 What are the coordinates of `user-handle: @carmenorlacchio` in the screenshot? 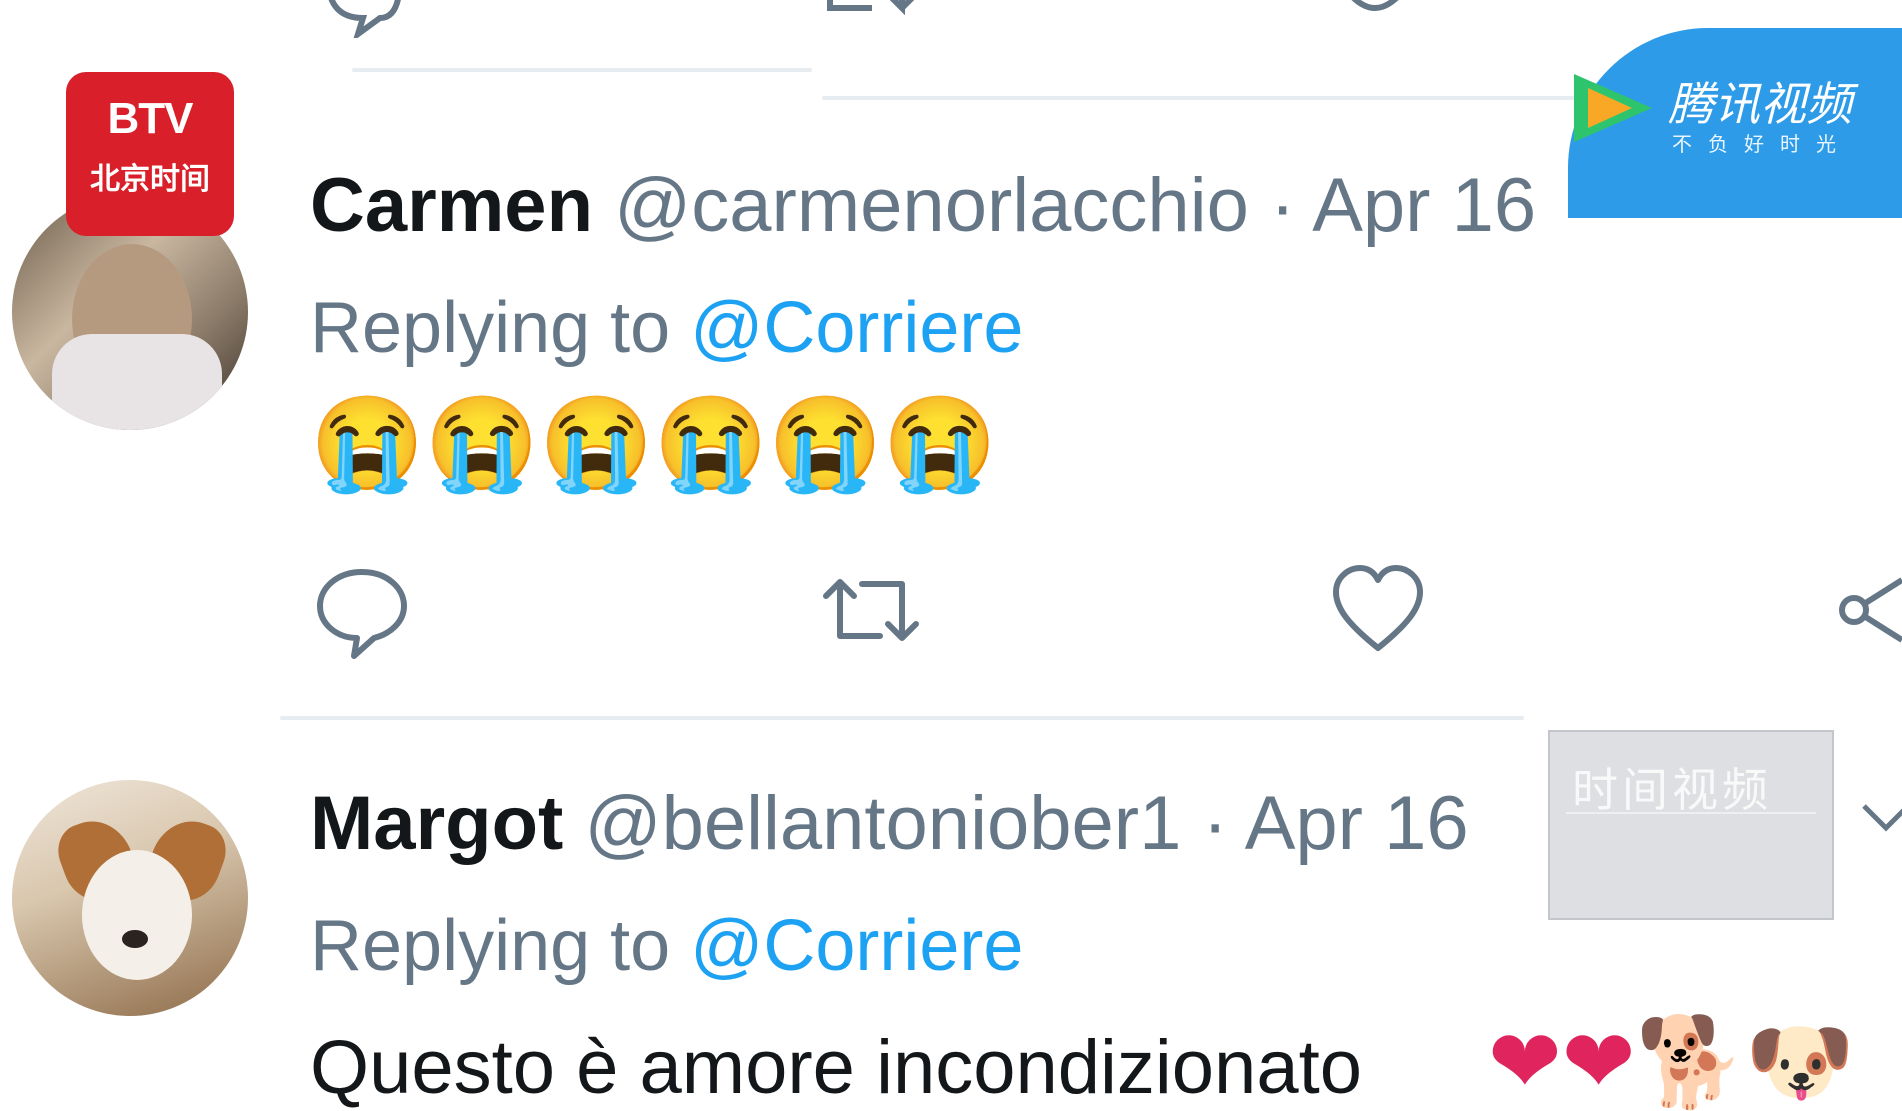 It's located at (931, 205).